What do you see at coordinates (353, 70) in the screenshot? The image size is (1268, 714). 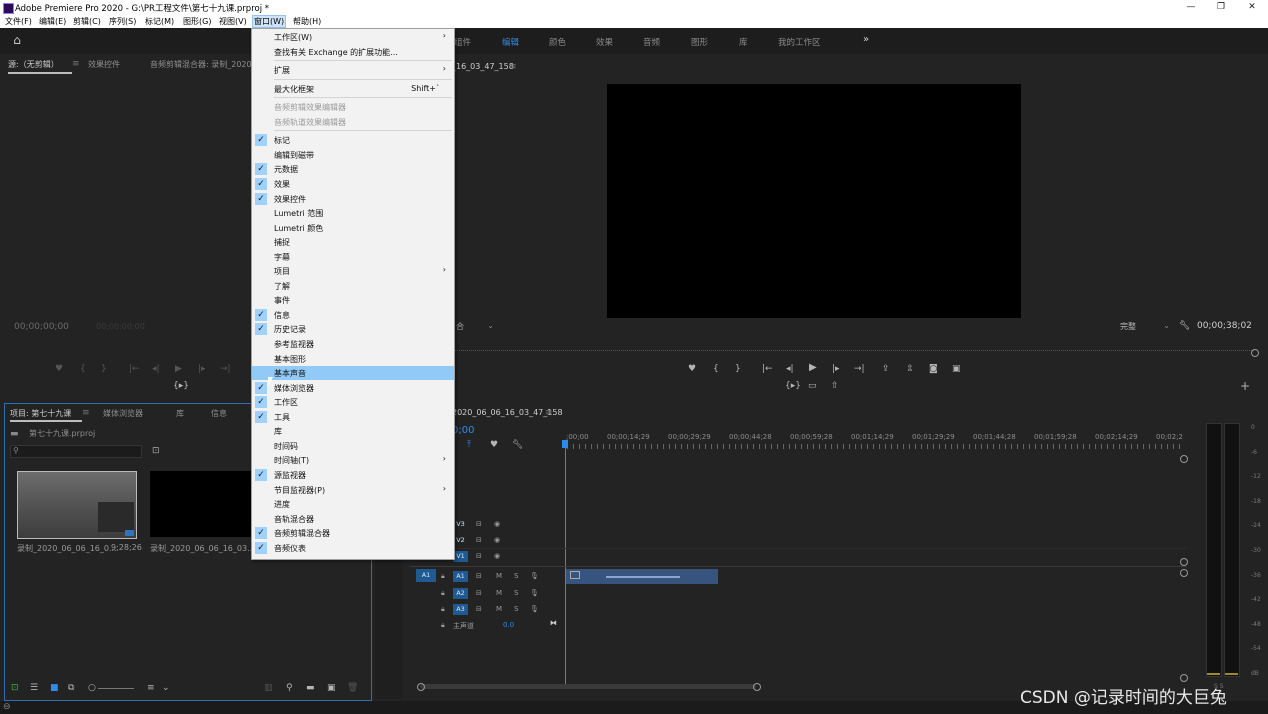 I see `window-menu-item: 扩展 ›` at bounding box center [353, 70].